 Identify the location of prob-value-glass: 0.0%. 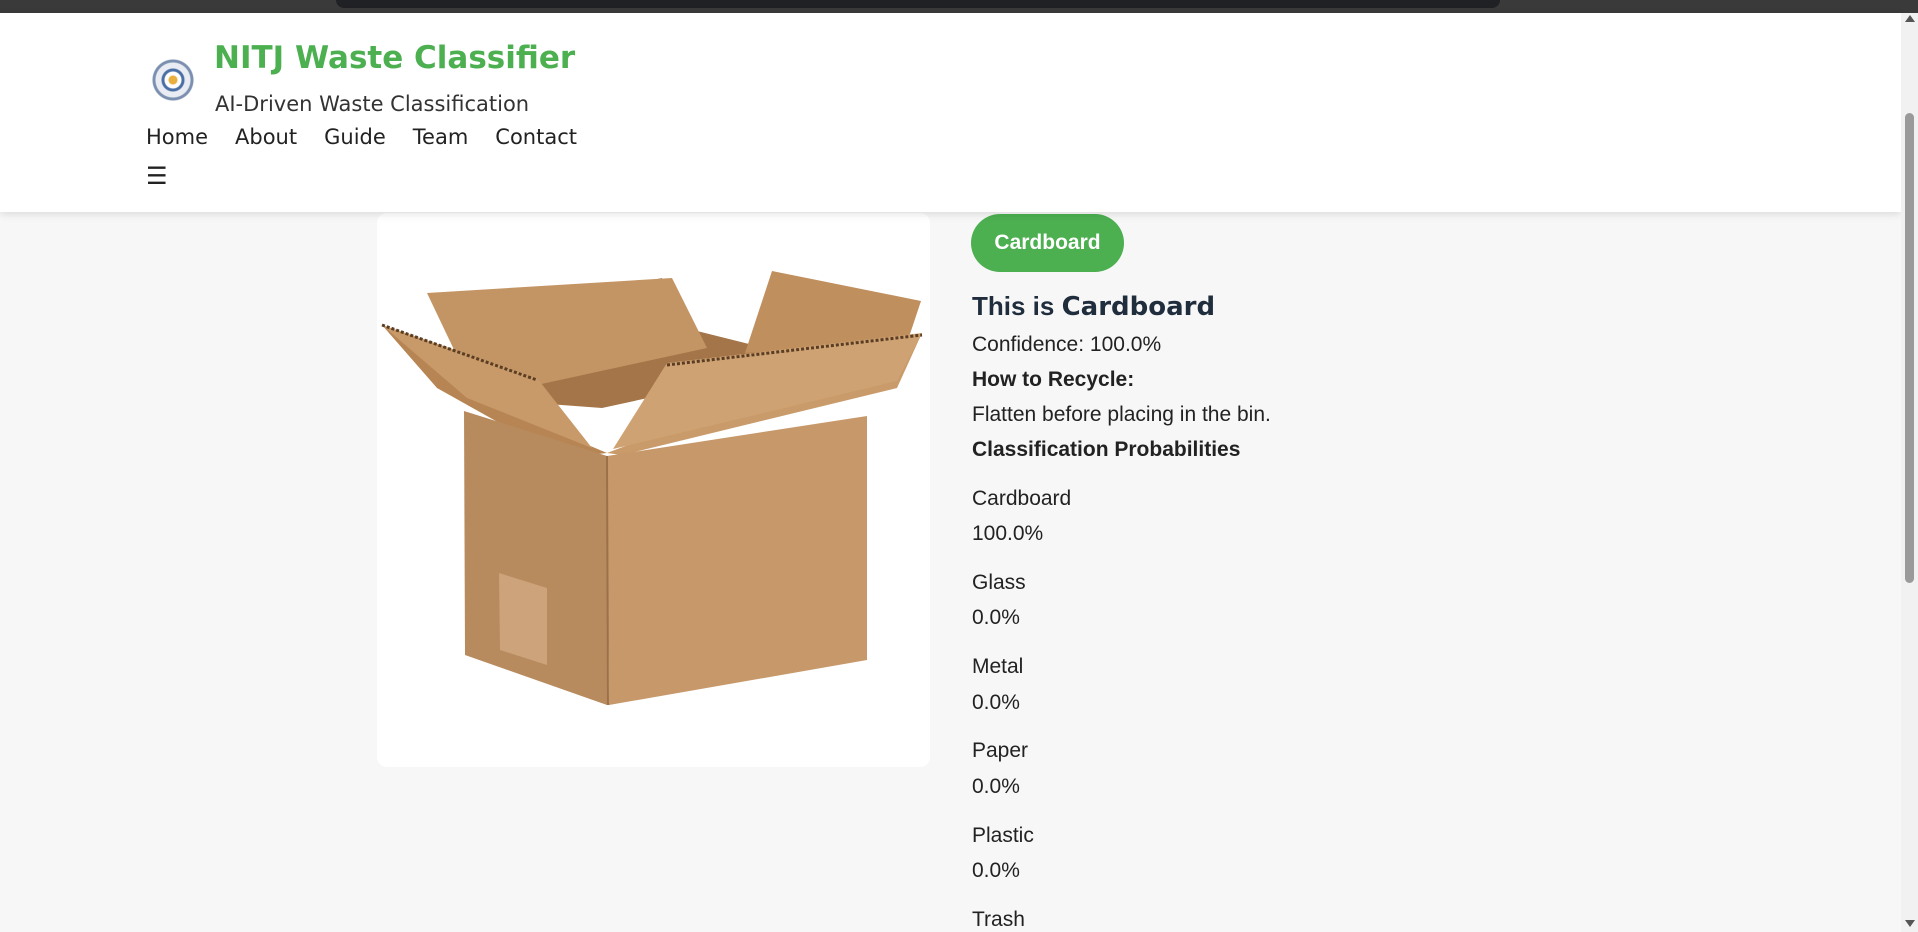
(996, 617).